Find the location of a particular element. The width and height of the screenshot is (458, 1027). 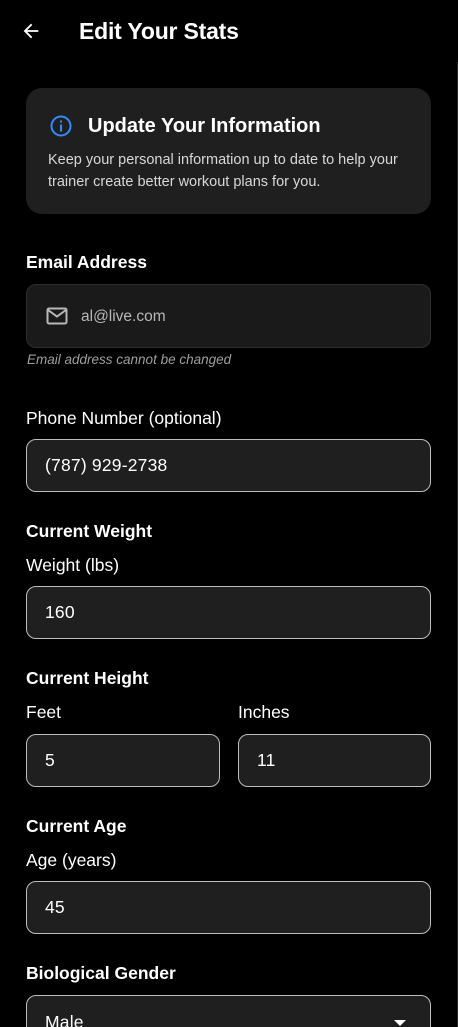

feet-value: 5 is located at coordinates (50, 760).